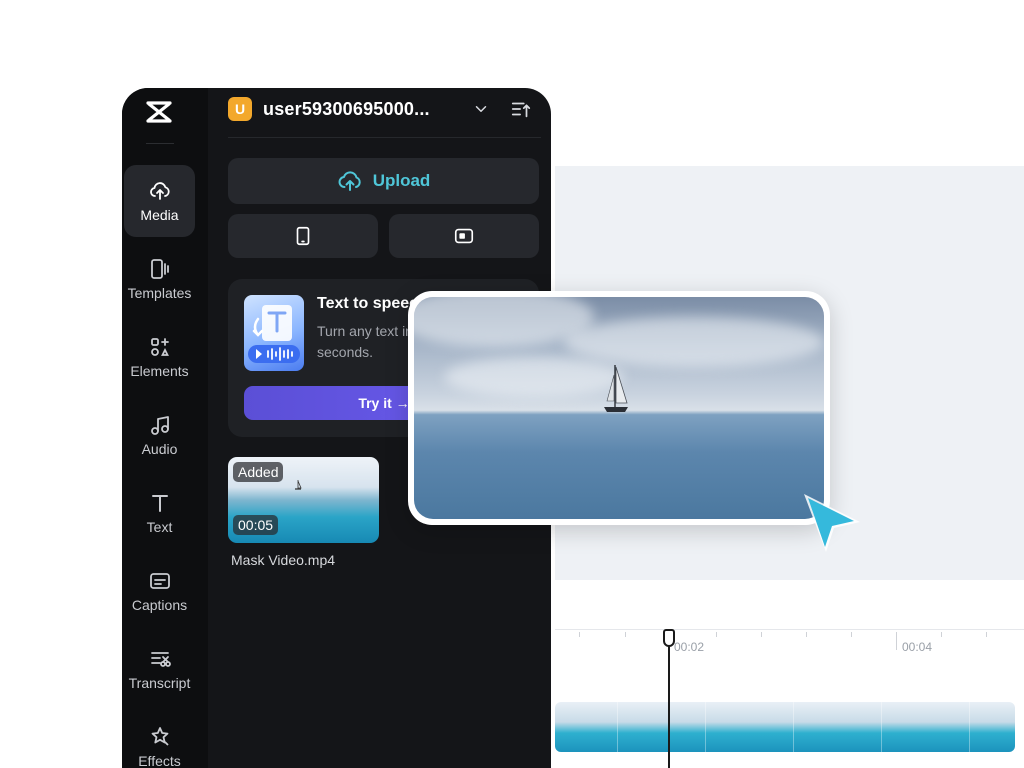  What do you see at coordinates (159, 425) in the screenshot?
I see `music-note-icon` at bounding box center [159, 425].